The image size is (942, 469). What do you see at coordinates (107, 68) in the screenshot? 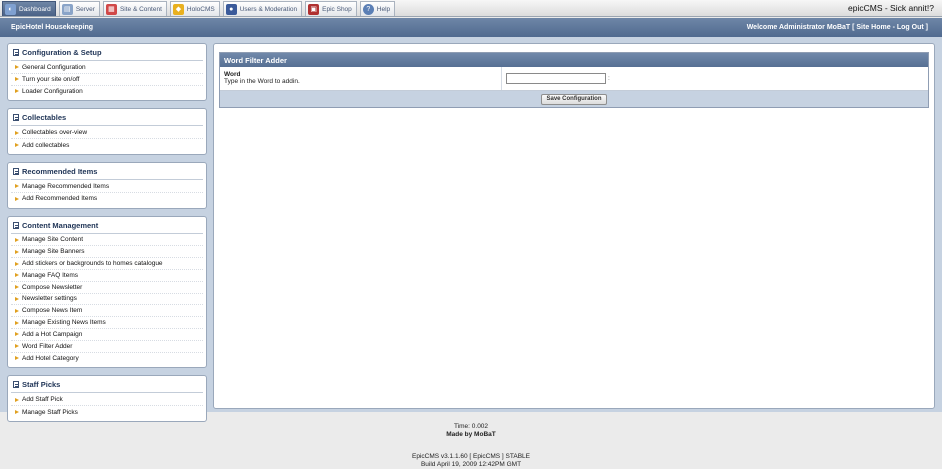
I see `sidebar-item-general-configuration: General Configuration` at bounding box center [107, 68].